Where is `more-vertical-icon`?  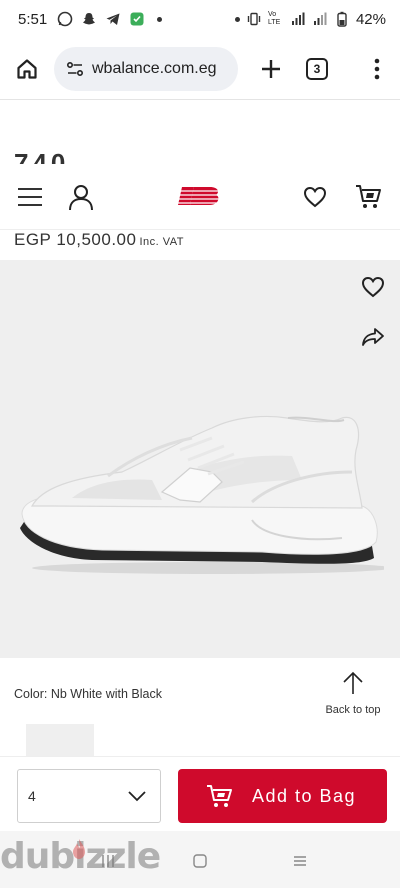
more-vertical-icon is located at coordinates (377, 68).